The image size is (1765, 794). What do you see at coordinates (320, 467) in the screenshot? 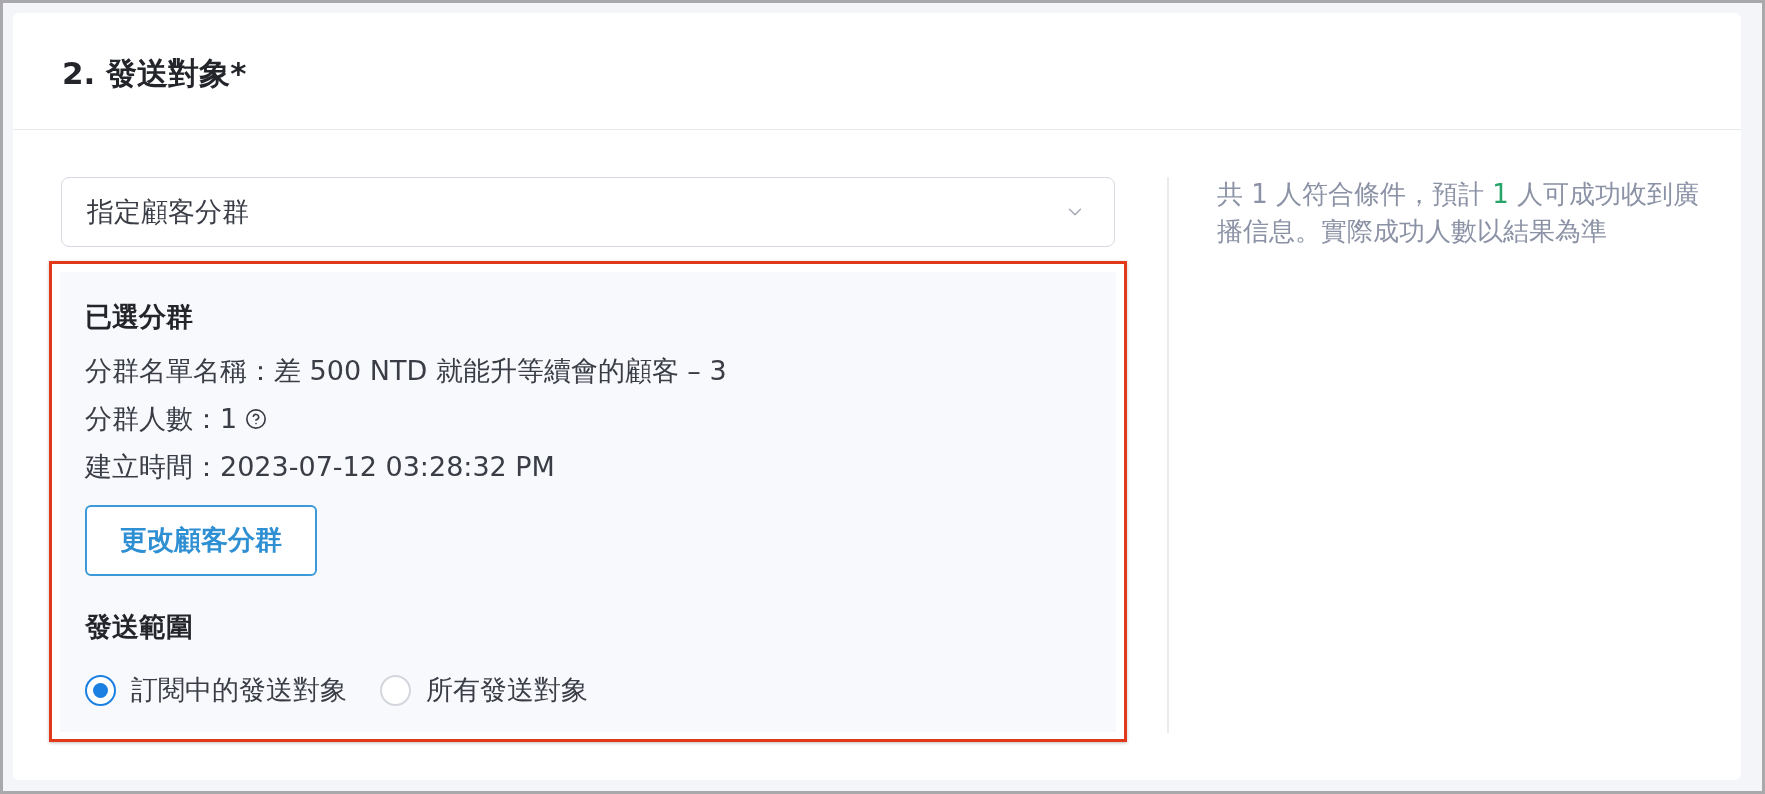
I see `segment-detail-text: 建立時間：2023-07-12 03:28:32 PM` at bounding box center [320, 467].